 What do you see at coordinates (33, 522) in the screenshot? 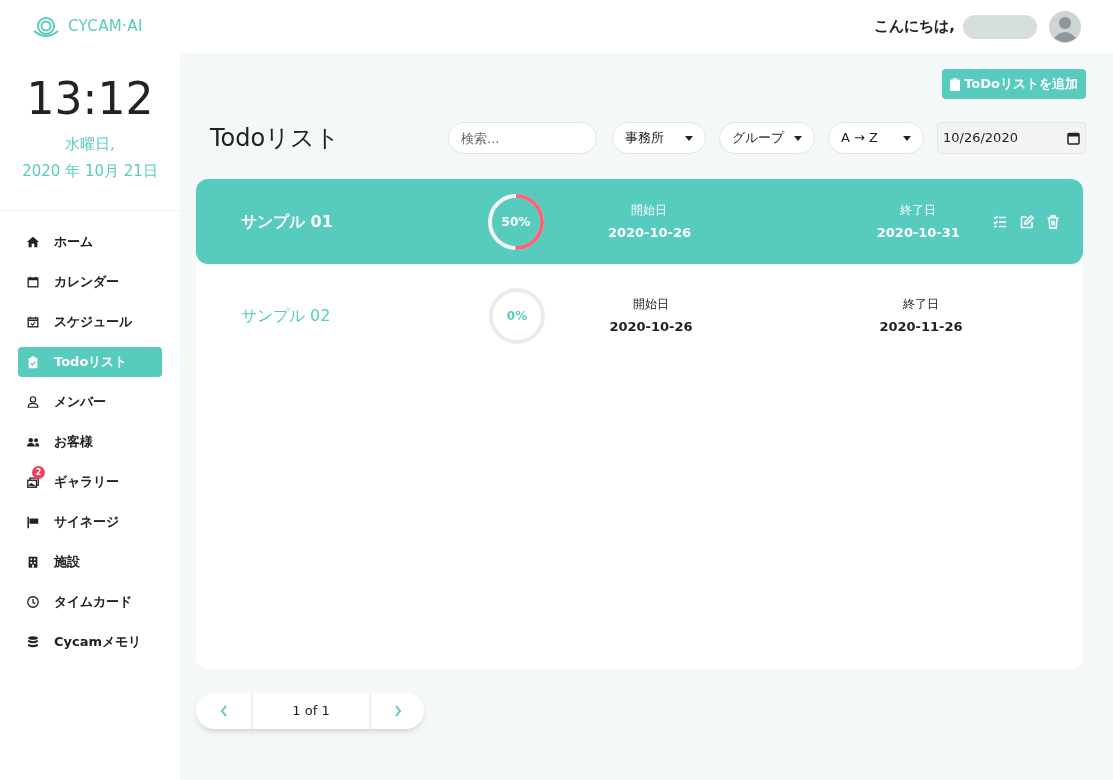
I see `flag-icon` at bounding box center [33, 522].